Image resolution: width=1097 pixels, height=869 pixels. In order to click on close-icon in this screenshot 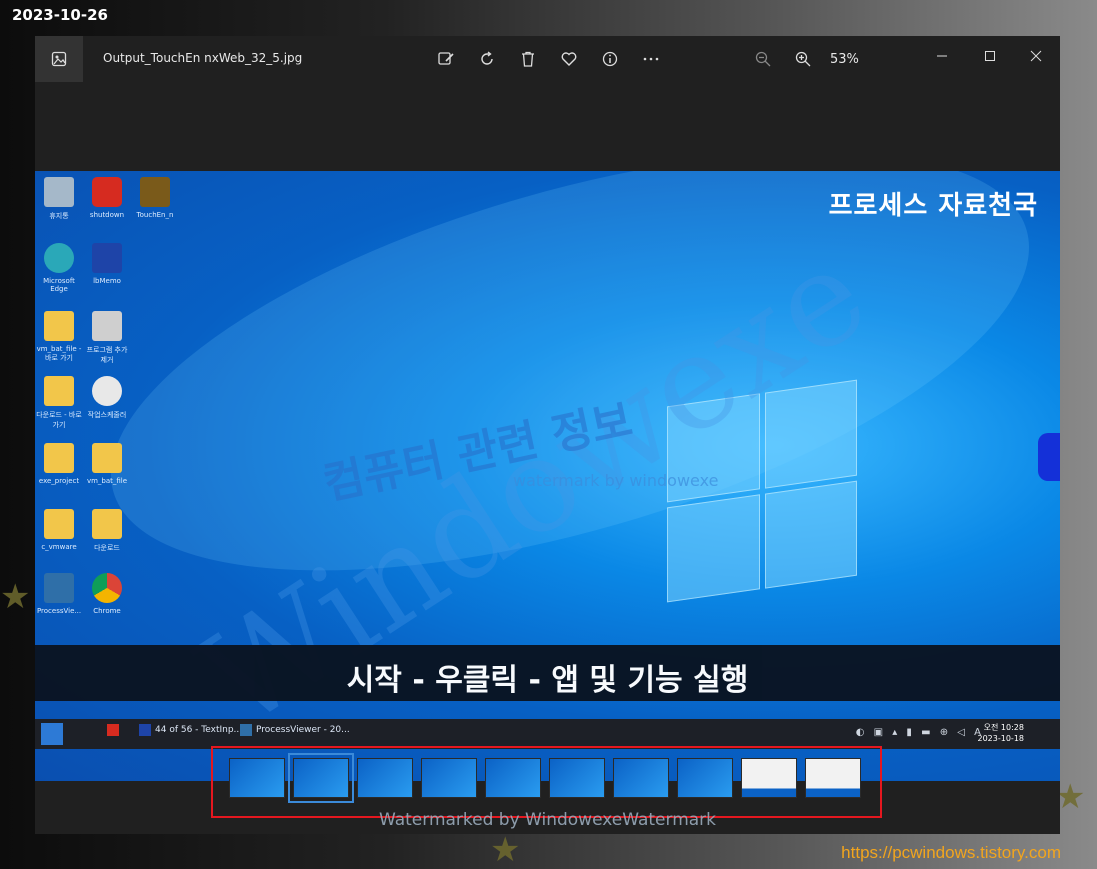, I will do `click(1036, 56)`.